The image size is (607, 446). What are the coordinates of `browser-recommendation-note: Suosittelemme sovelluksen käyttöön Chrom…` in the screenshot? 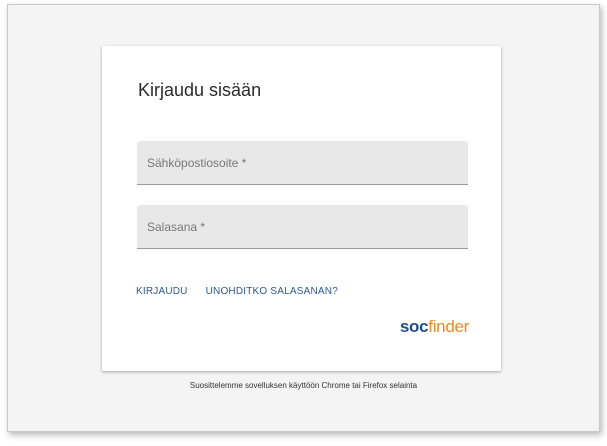 It's located at (303, 385).